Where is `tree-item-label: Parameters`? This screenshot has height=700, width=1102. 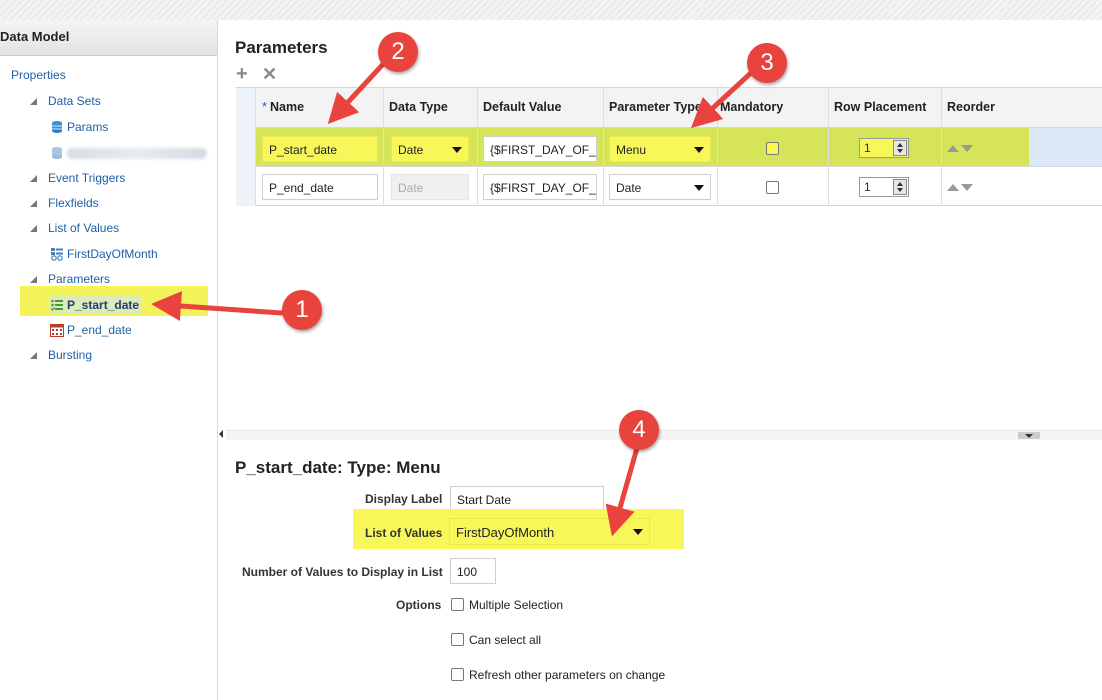
tree-item-label: Parameters is located at coordinates (79, 279).